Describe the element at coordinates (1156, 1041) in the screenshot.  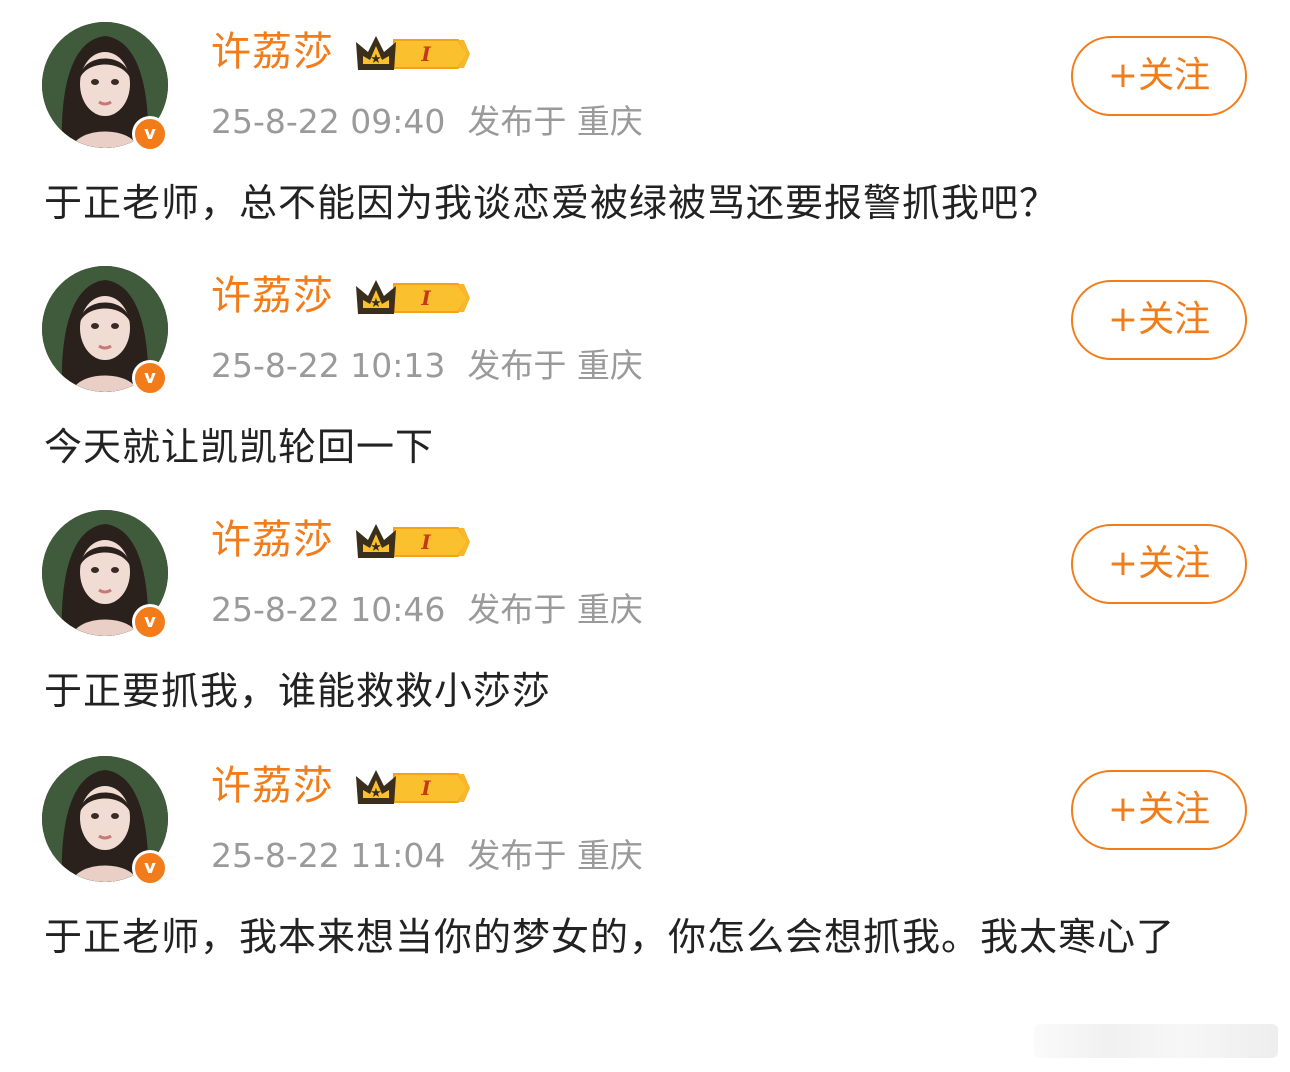
I see `watermark` at that location.